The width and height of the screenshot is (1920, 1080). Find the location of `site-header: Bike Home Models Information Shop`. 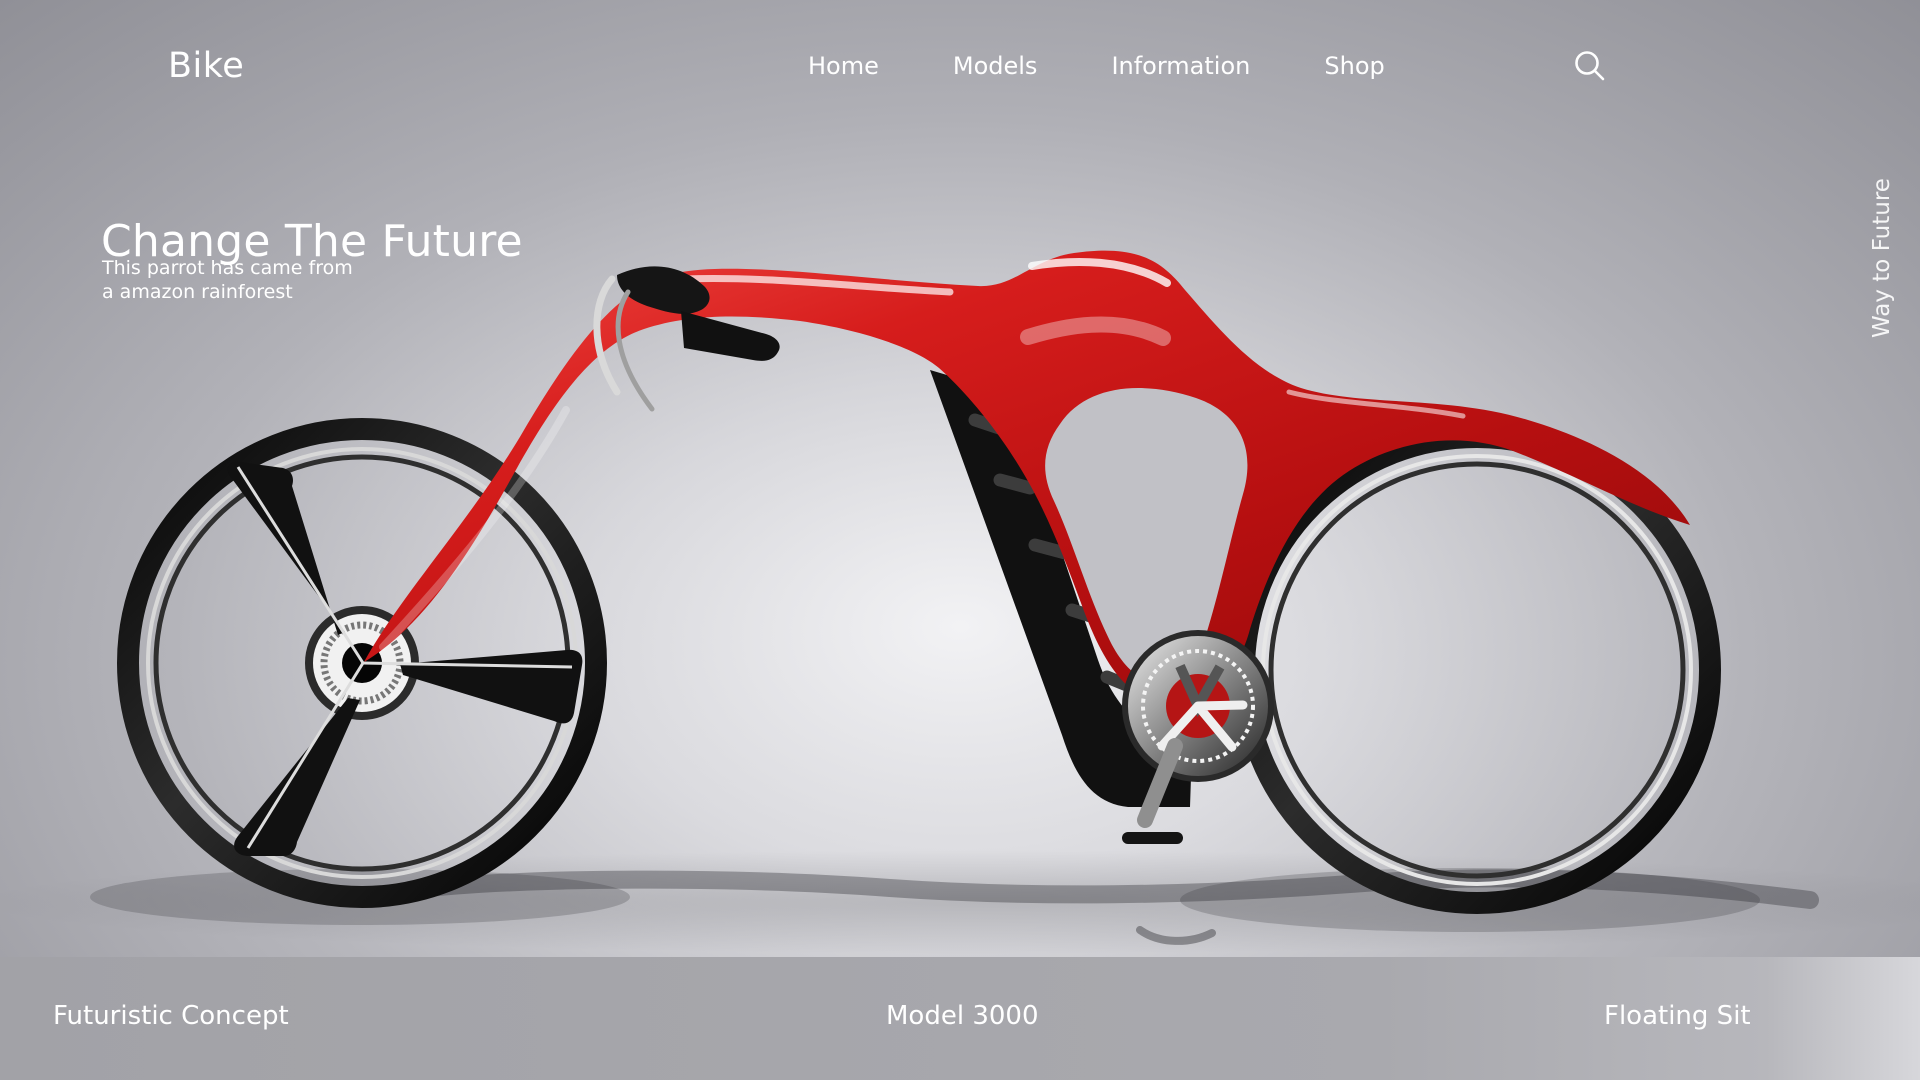

site-header: Bike Home Models Information Shop is located at coordinates (960, 70).